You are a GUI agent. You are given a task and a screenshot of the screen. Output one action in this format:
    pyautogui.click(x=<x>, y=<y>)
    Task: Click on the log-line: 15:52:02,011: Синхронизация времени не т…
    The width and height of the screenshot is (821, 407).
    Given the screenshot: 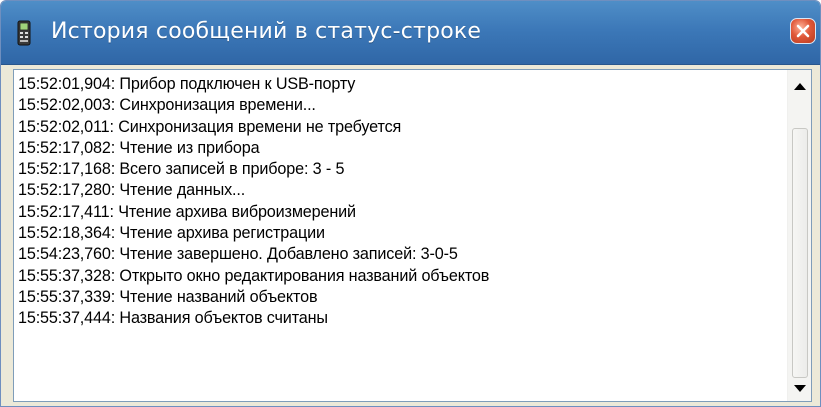 What is the action you would take?
    pyautogui.click(x=398, y=127)
    